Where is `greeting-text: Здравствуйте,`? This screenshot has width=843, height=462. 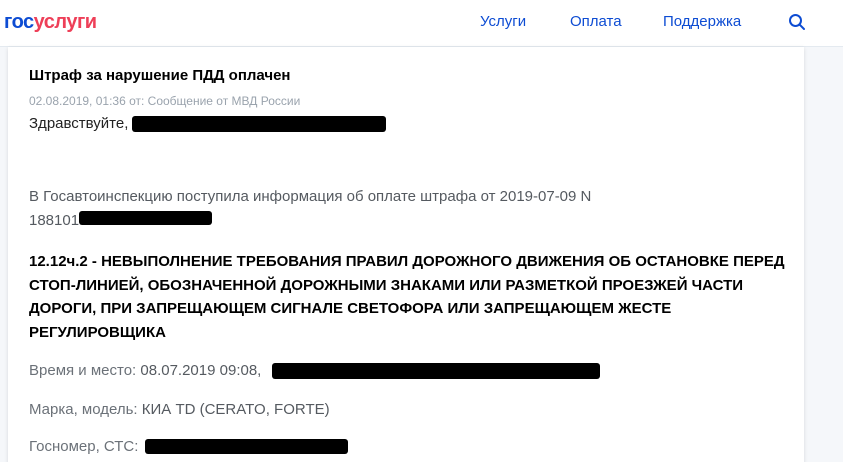
greeting-text: Здравствуйте, is located at coordinates (79, 123).